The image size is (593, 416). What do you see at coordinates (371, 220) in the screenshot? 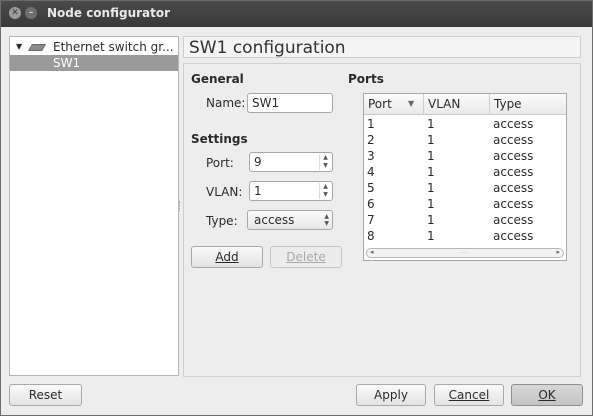
I see `port-cell: 7` at bounding box center [371, 220].